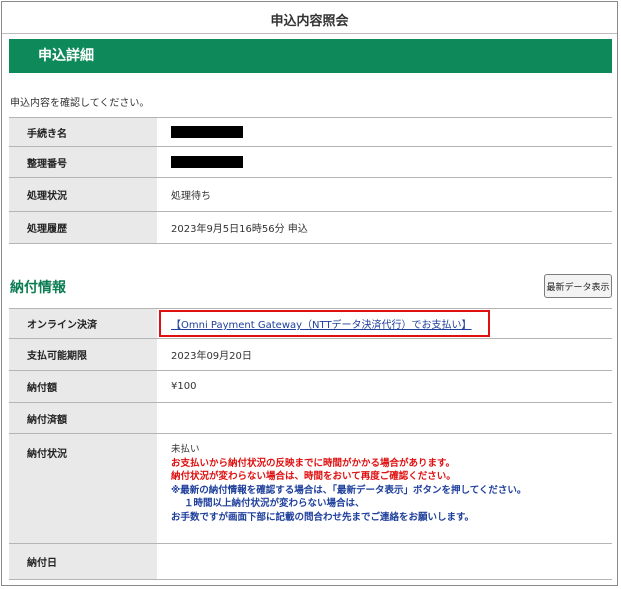 Image resolution: width=621 pixels, height=589 pixels. I want to click on deadline-label: 支払可能期限, so click(83, 354).